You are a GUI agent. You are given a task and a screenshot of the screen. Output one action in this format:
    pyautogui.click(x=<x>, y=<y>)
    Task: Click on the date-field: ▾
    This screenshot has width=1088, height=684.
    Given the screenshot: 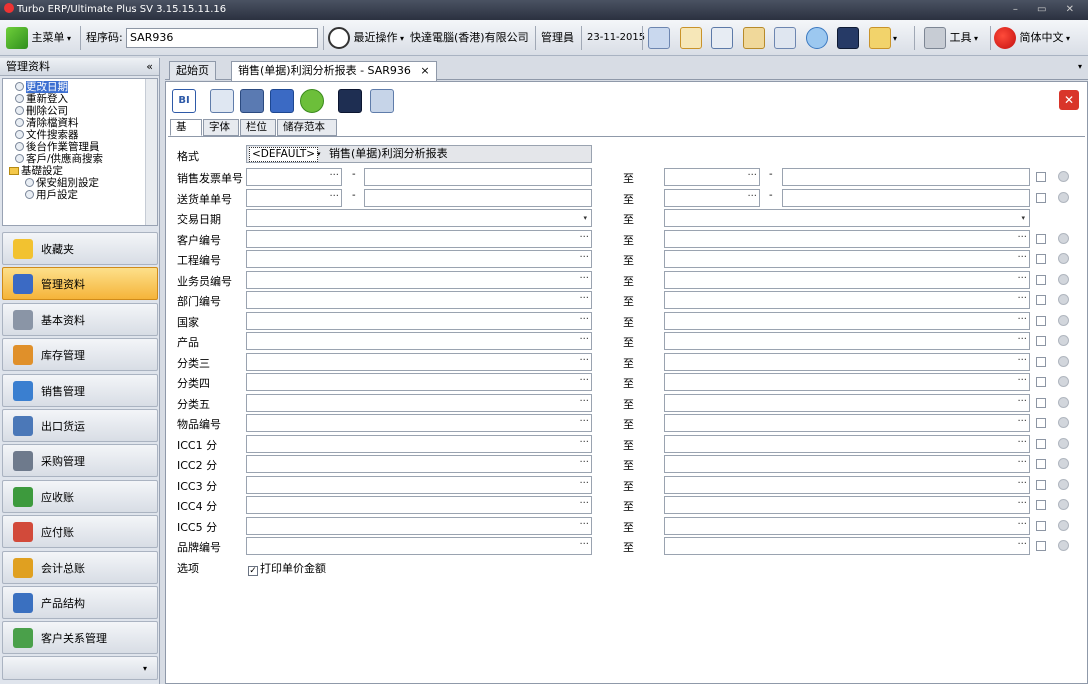 What is the action you would take?
    pyautogui.click(x=847, y=218)
    